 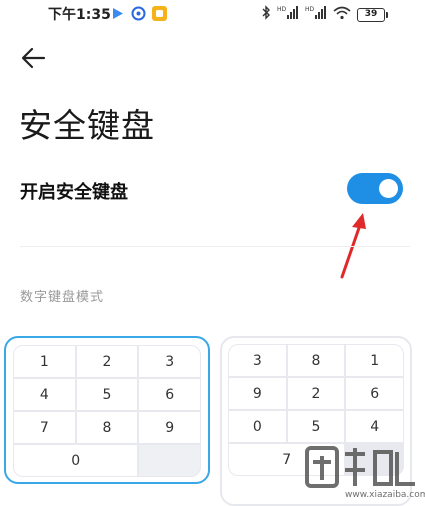 I want to click on watermark-logo: www.xiazaiba.com, so click(x=365, y=473).